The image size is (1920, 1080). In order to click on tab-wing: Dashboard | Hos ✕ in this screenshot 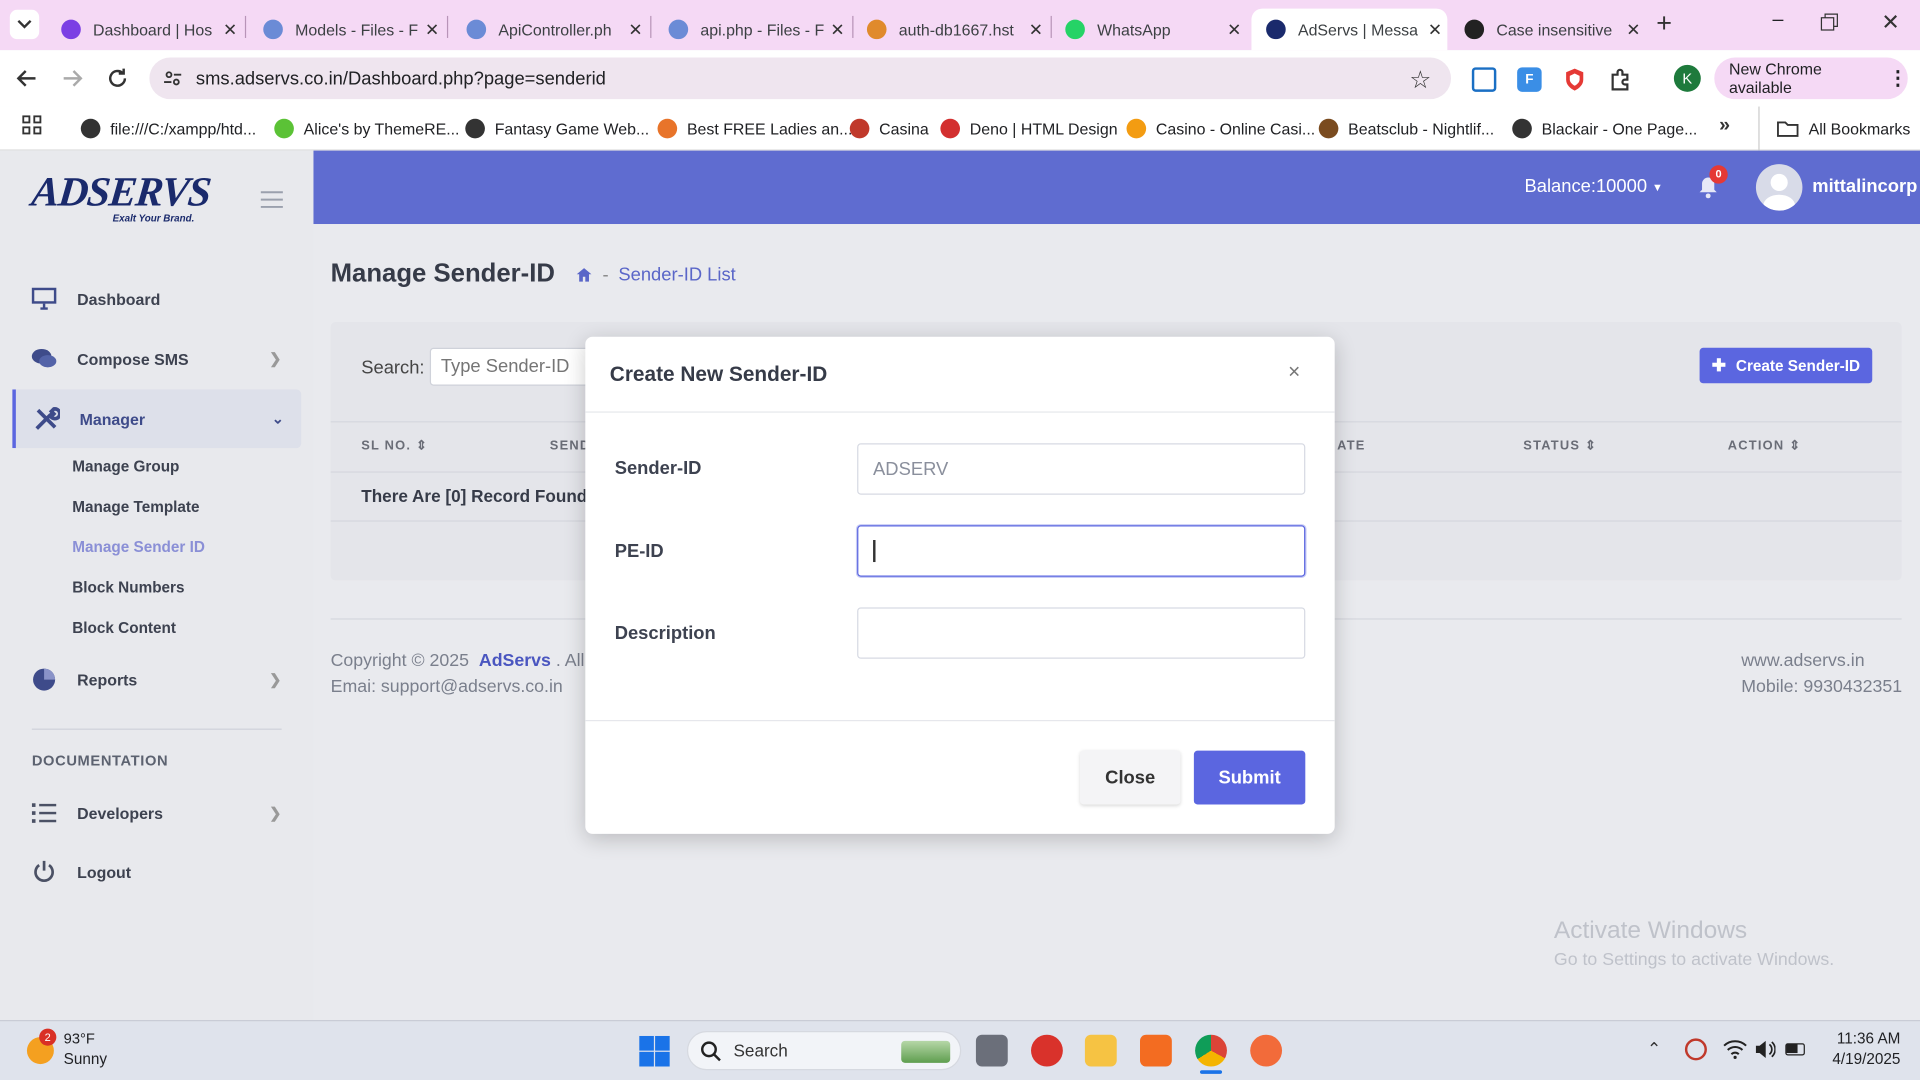, I will do `click(145, 30)`.